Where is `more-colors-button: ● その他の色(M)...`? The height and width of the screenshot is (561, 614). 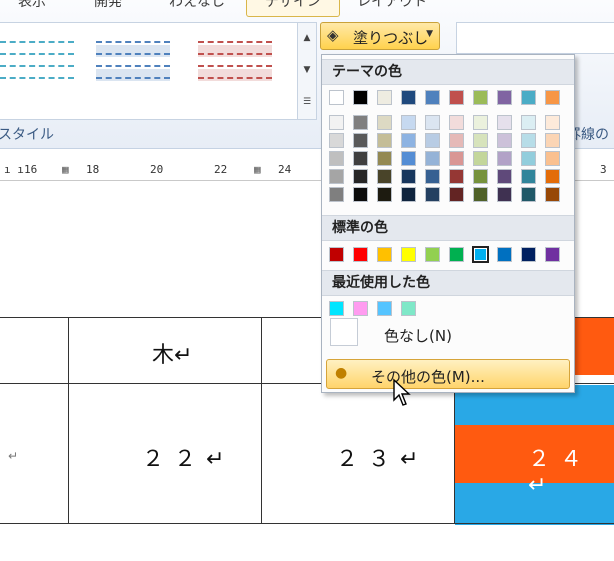 more-colors-button: ● その他の色(M)... is located at coordinates (448, 374).